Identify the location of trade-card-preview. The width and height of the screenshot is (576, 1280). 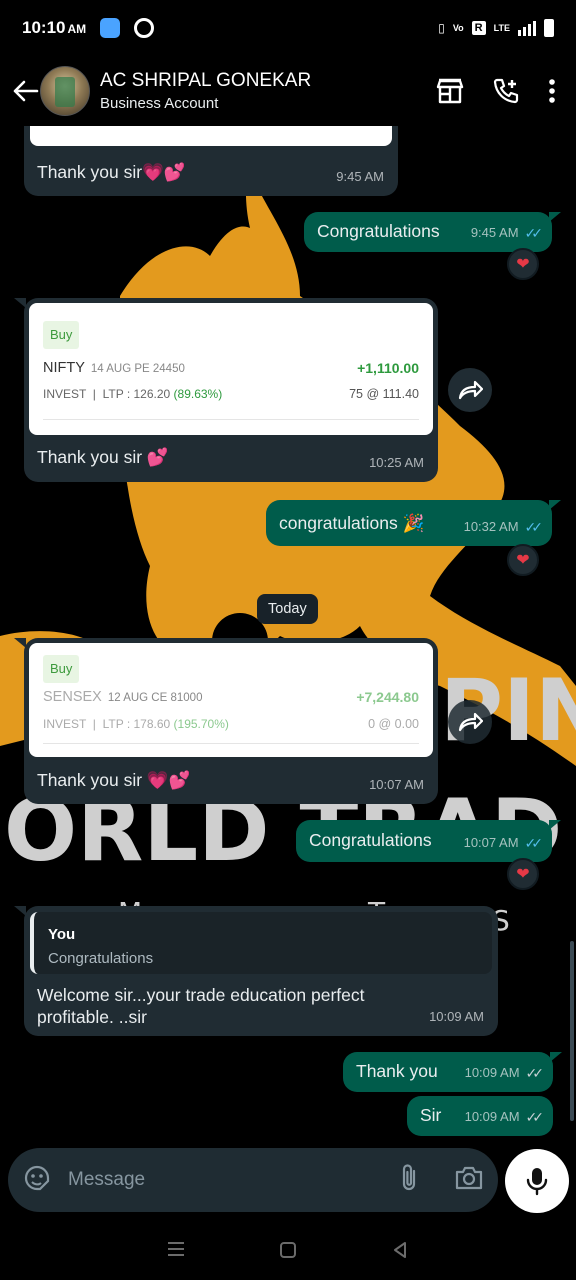
(211, 136).